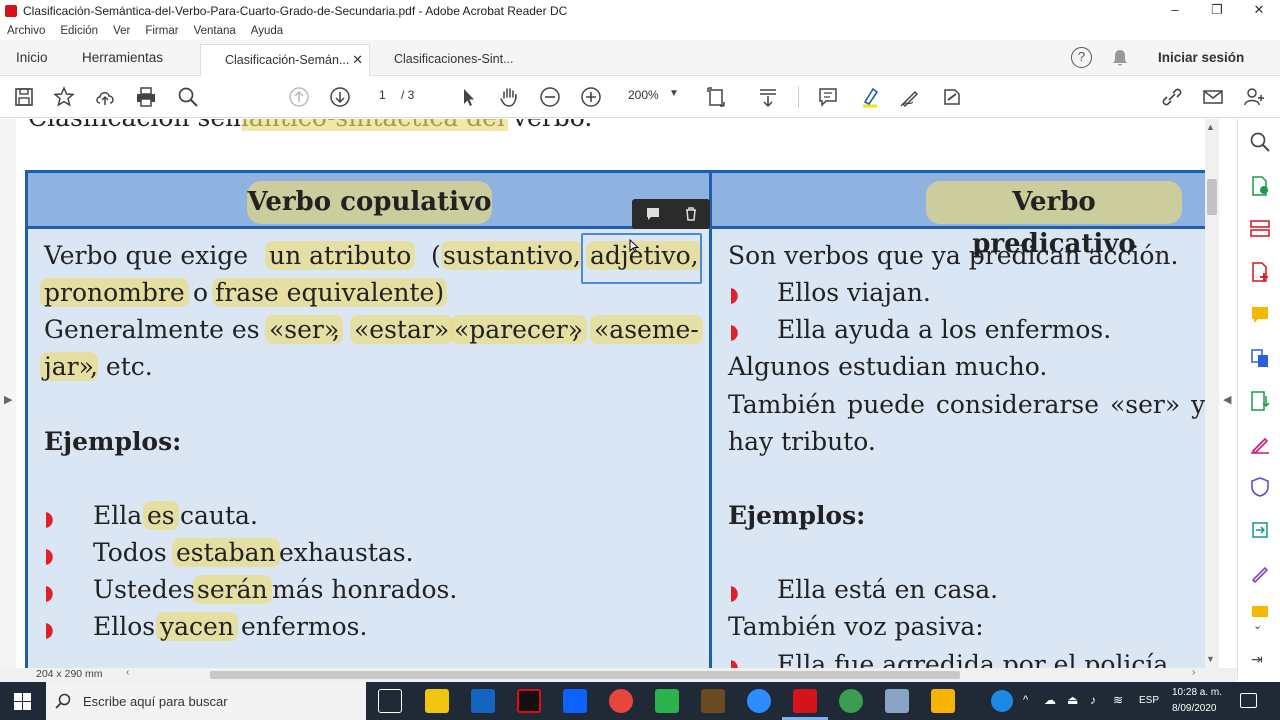 Image resolution: width=1280 pixels, height=720 pixels. What do you see at coordinates (828, 97) in the screenshot?
I see `comment-icon` at bounding box center [828, 97].